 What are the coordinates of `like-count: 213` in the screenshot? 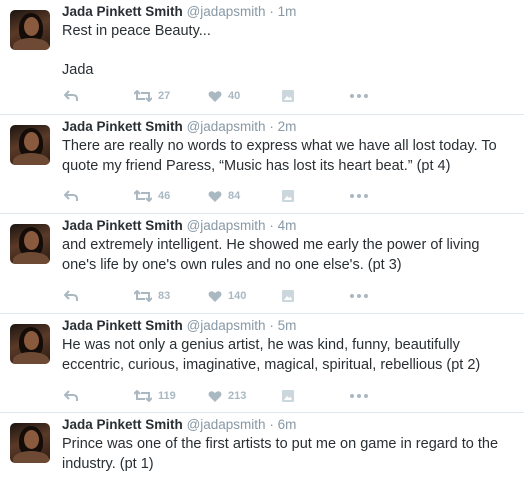 It's located at (237, 396).